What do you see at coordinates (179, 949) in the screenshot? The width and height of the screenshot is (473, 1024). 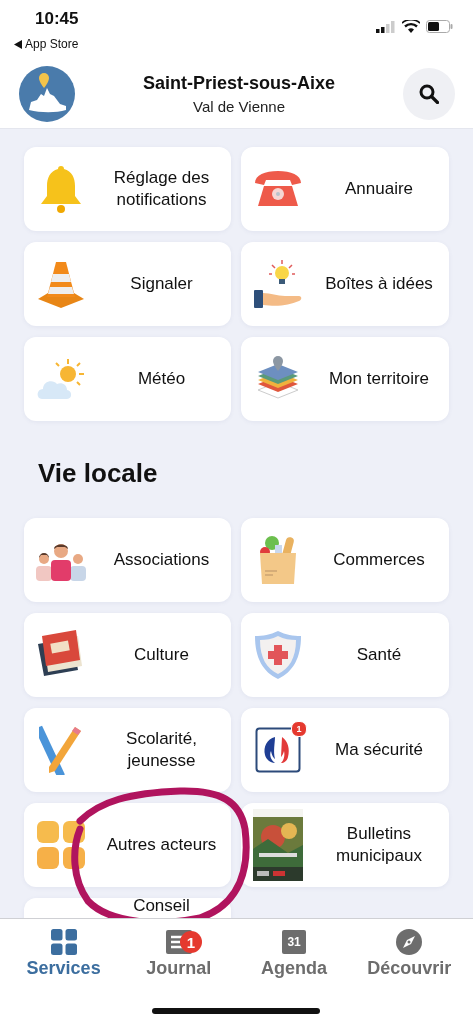 I see `tab: 1 Journal` at bounding box center [179, 949].